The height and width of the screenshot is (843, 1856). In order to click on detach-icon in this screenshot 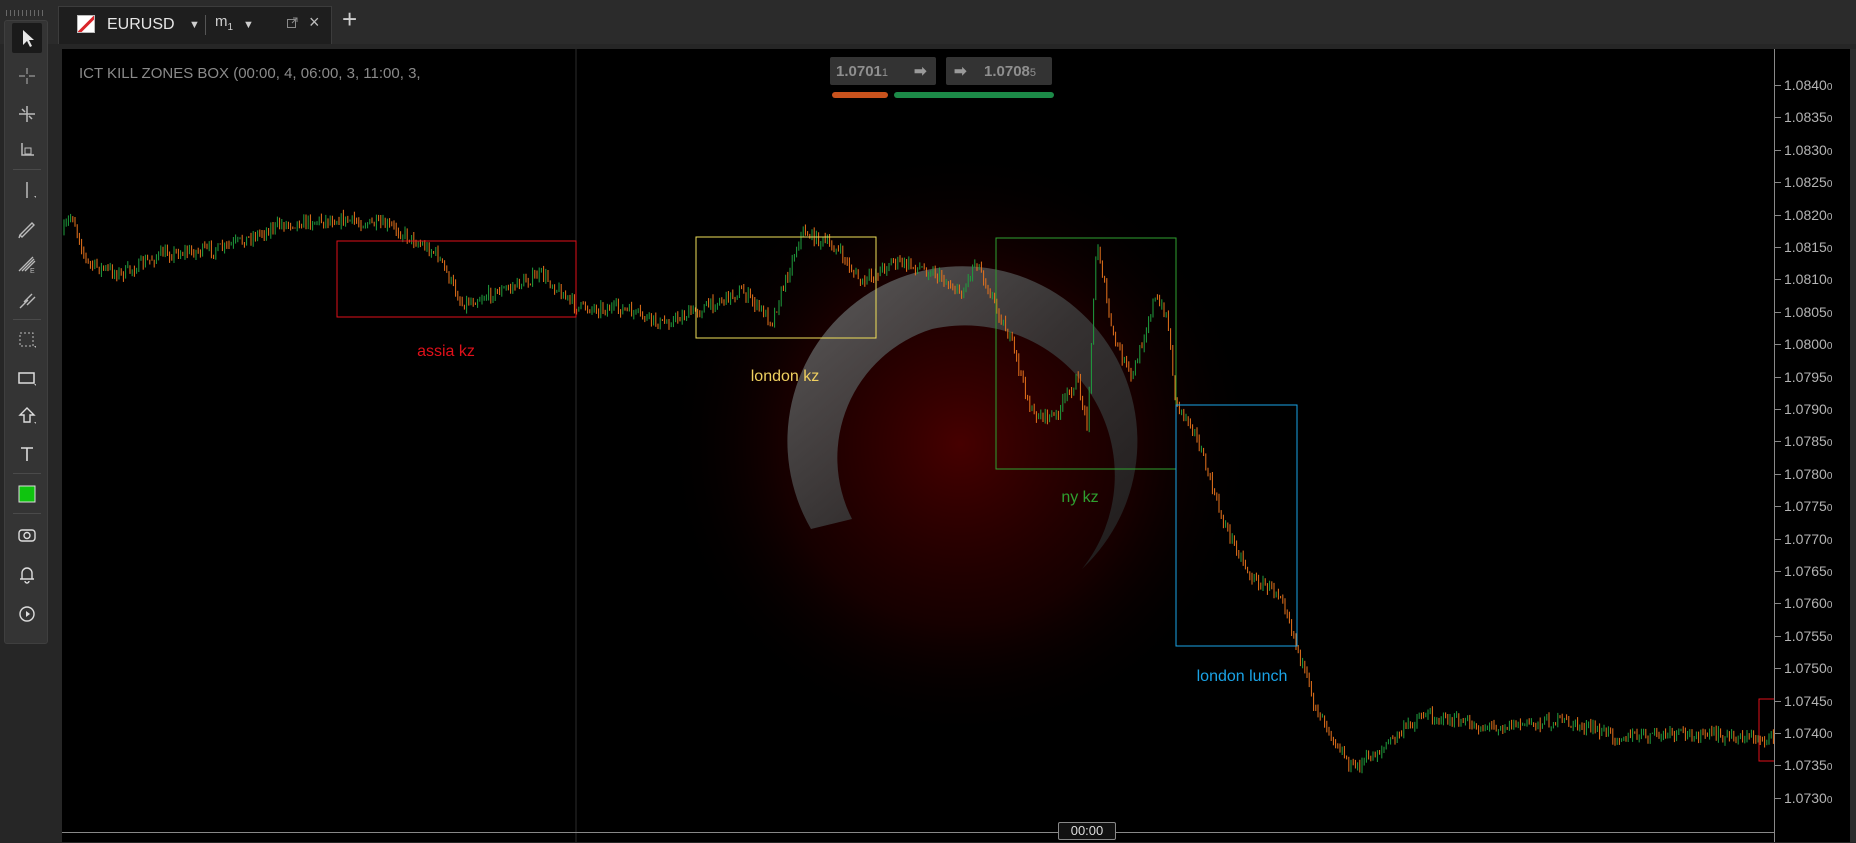, I will do `click(292, 22)`.